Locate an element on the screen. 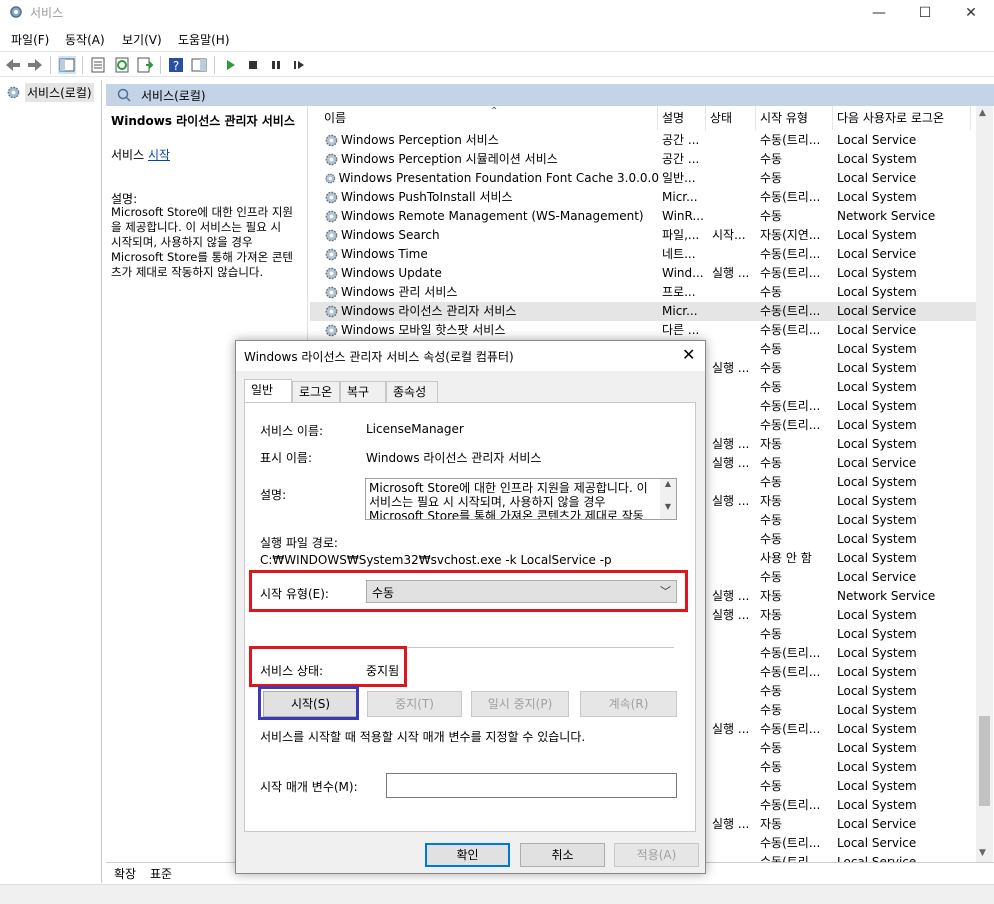  column-header-status: 상태 is located at coordinates (731, 118).